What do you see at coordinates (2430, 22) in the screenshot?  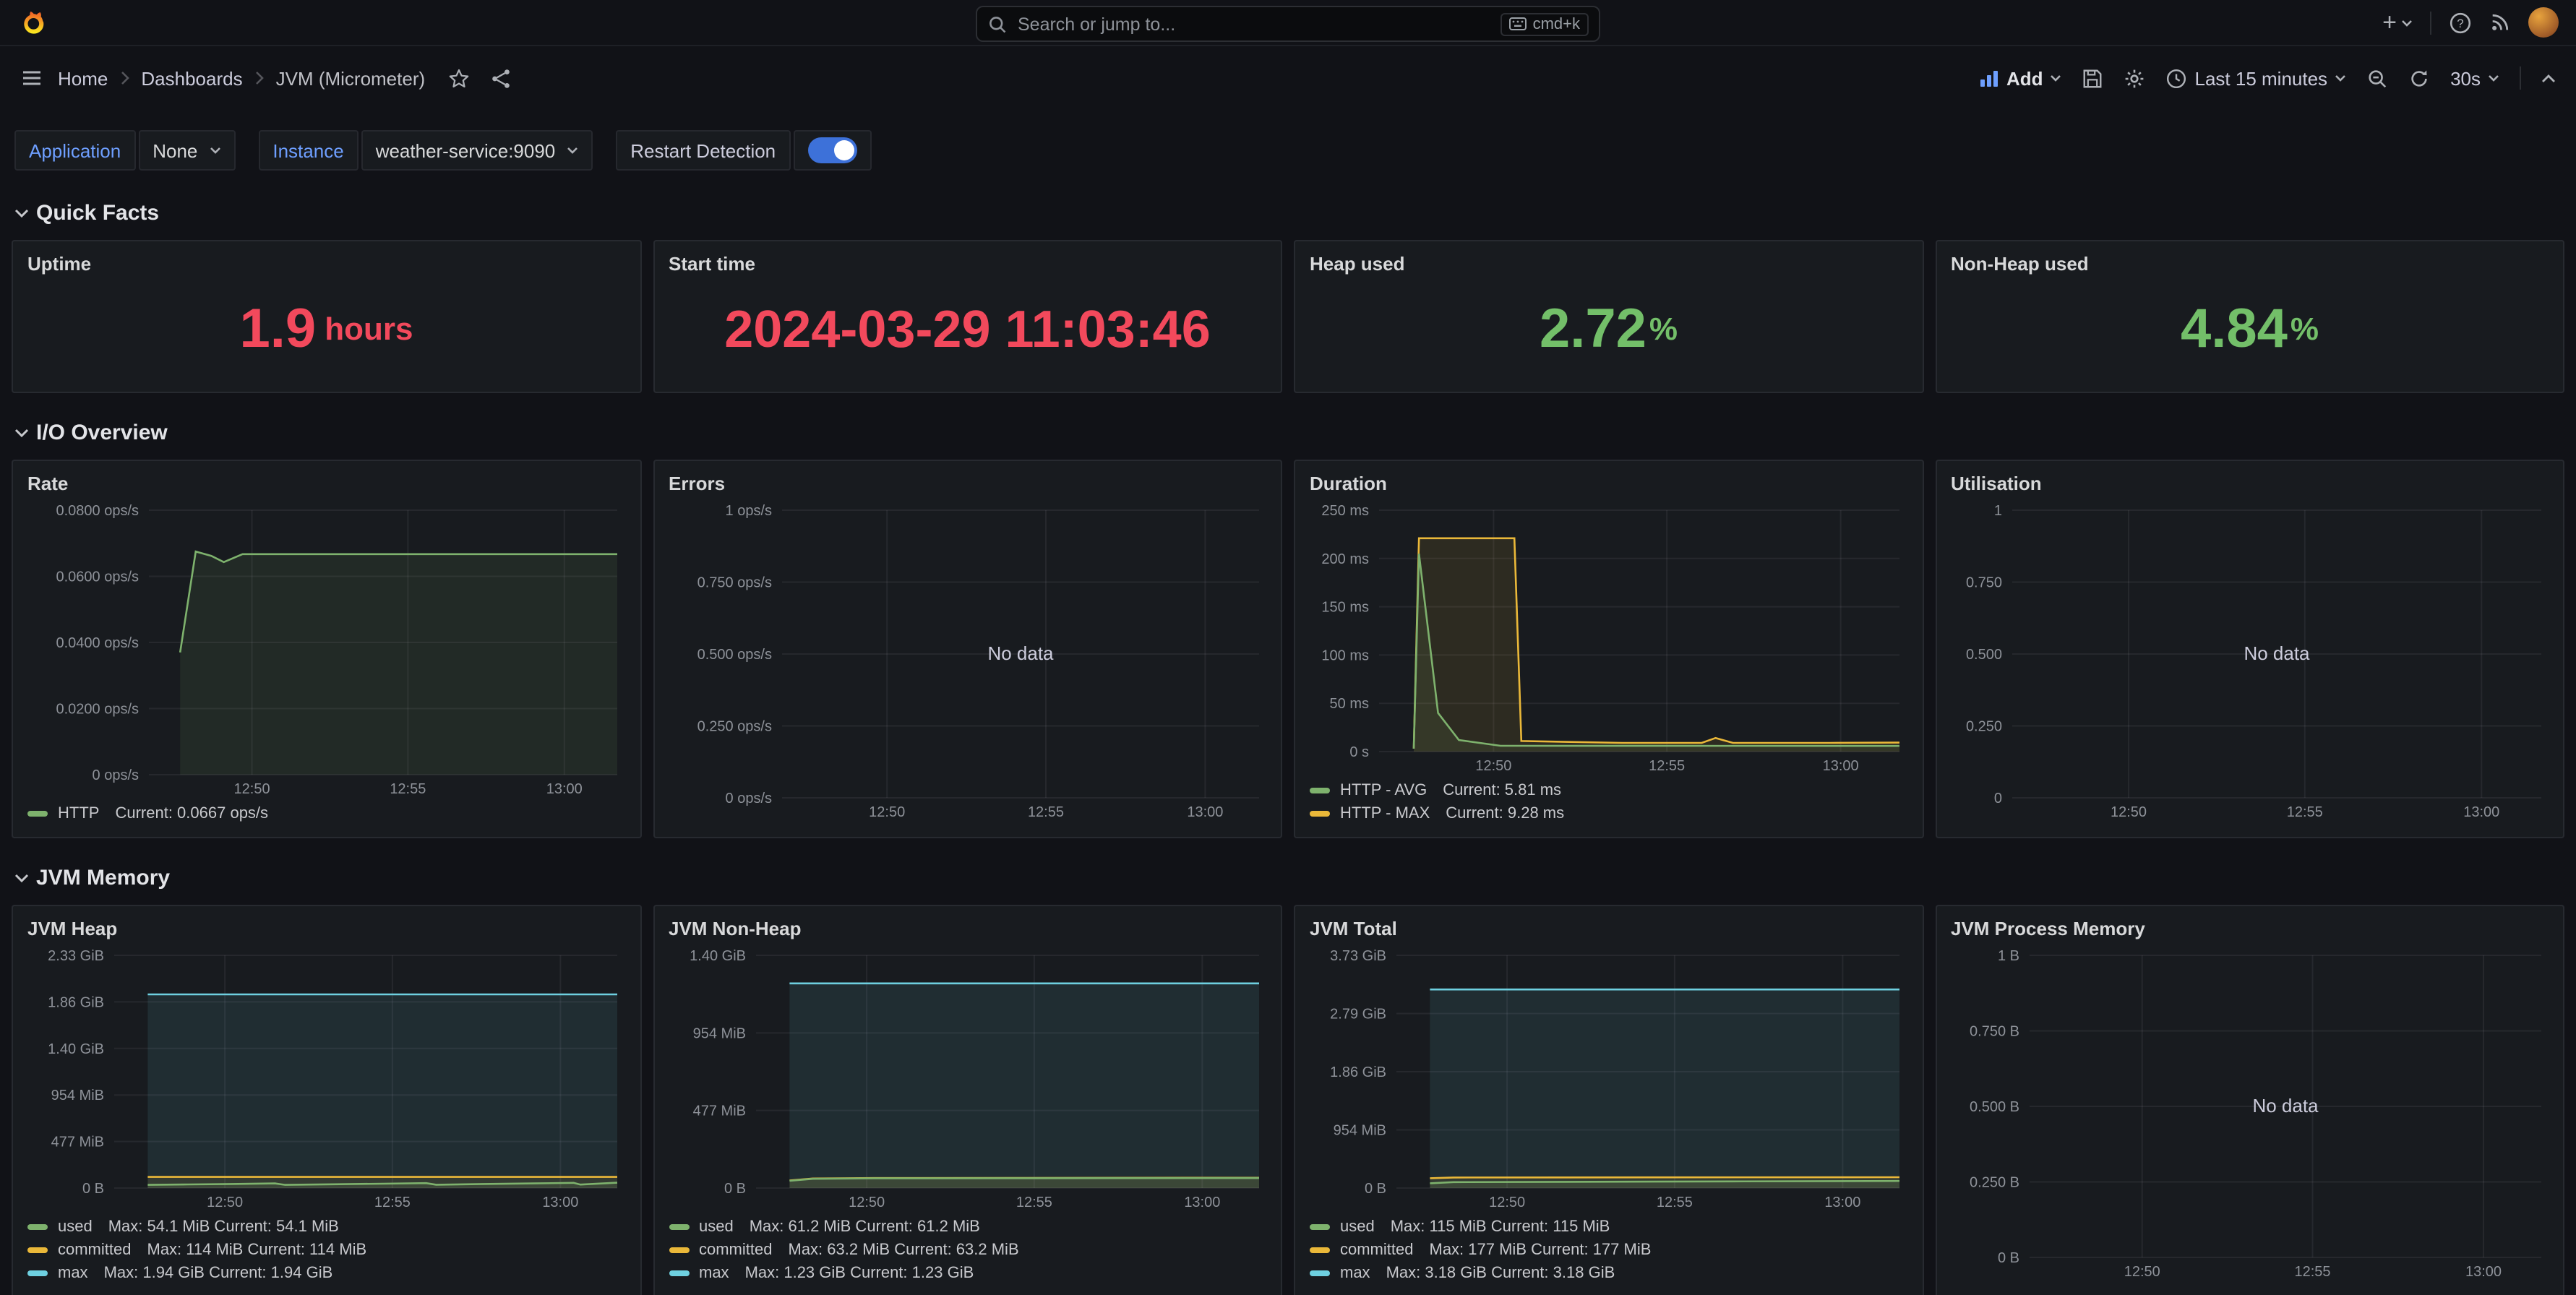 I see `divider` at bounding box center [2430, 22].